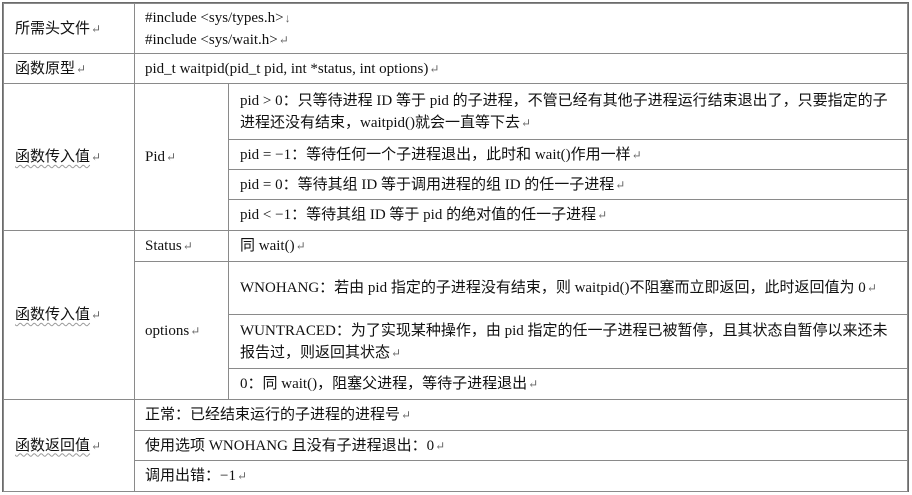 Image resolution: width=912 pixels, height=495 pixels. Describe the element at coordinates (418, 215) in the screenshot. I see `pid-desc: pid < −1：等待其组 ID 等于 pid 的绝对值的任一子进程` at that location.